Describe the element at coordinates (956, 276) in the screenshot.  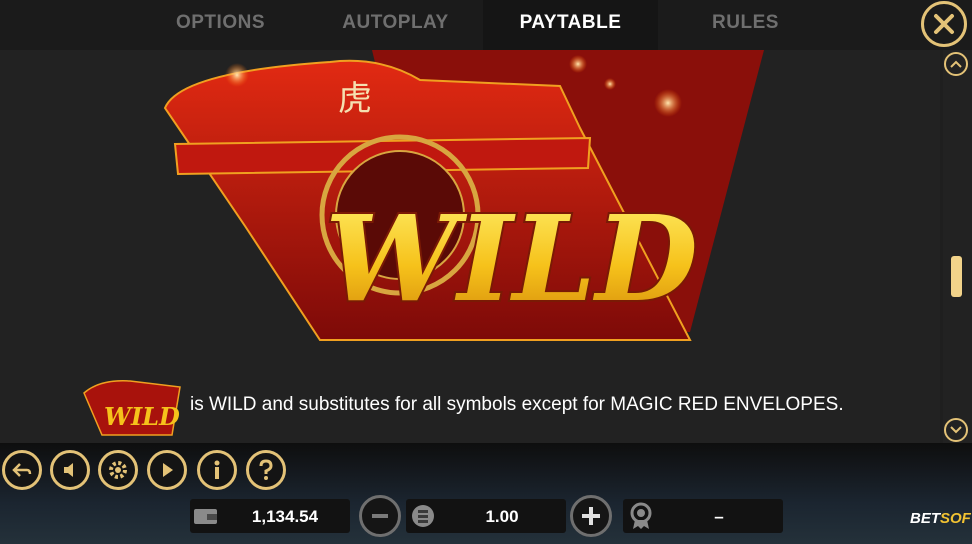
I see `scrollbar-thumb` at that location.